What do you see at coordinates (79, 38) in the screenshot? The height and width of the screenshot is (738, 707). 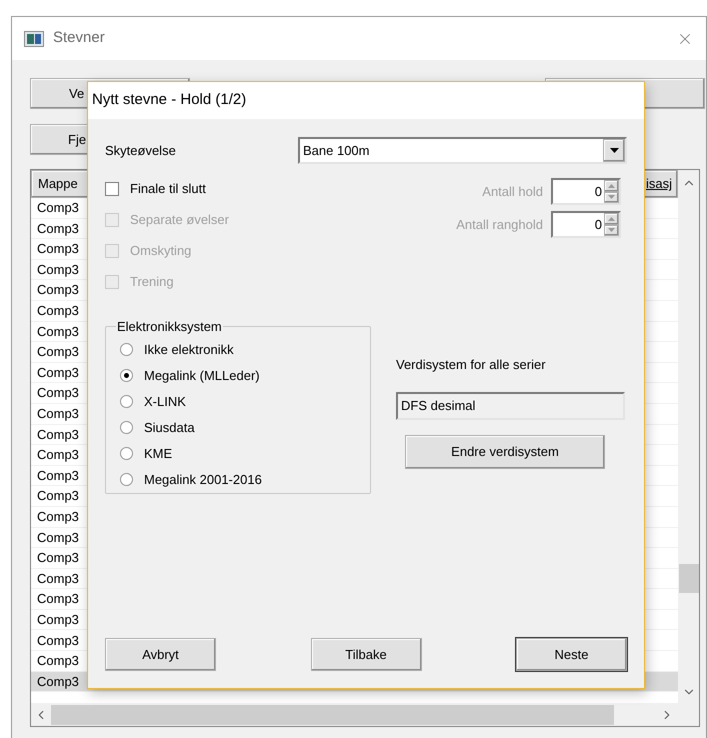 I see `window-title: Stevner` at bounding box center [79, 38].